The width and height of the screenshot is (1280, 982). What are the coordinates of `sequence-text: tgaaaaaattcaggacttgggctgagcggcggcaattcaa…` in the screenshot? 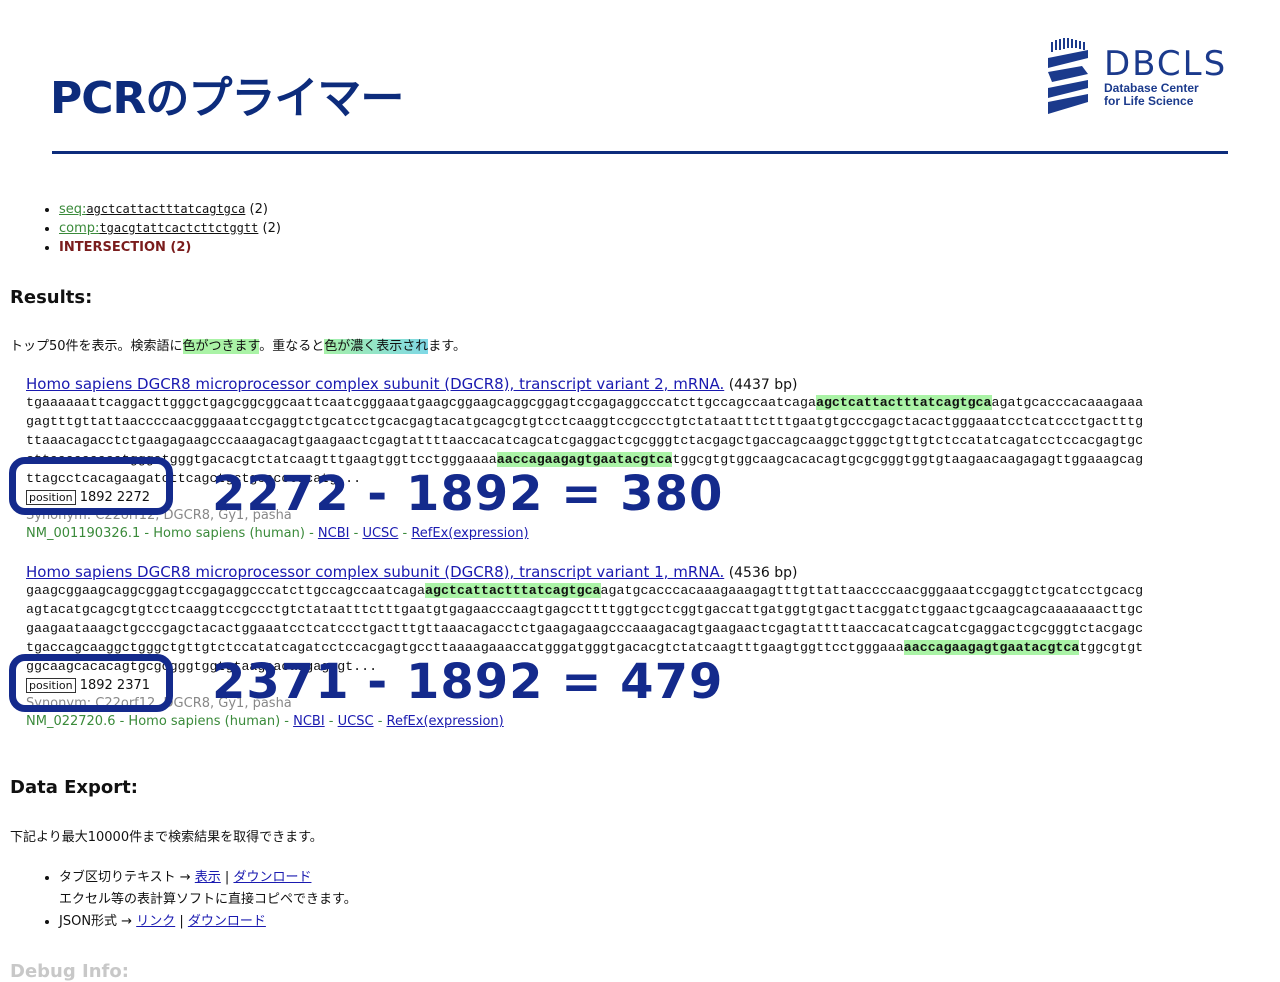 It's located at (421, 402).